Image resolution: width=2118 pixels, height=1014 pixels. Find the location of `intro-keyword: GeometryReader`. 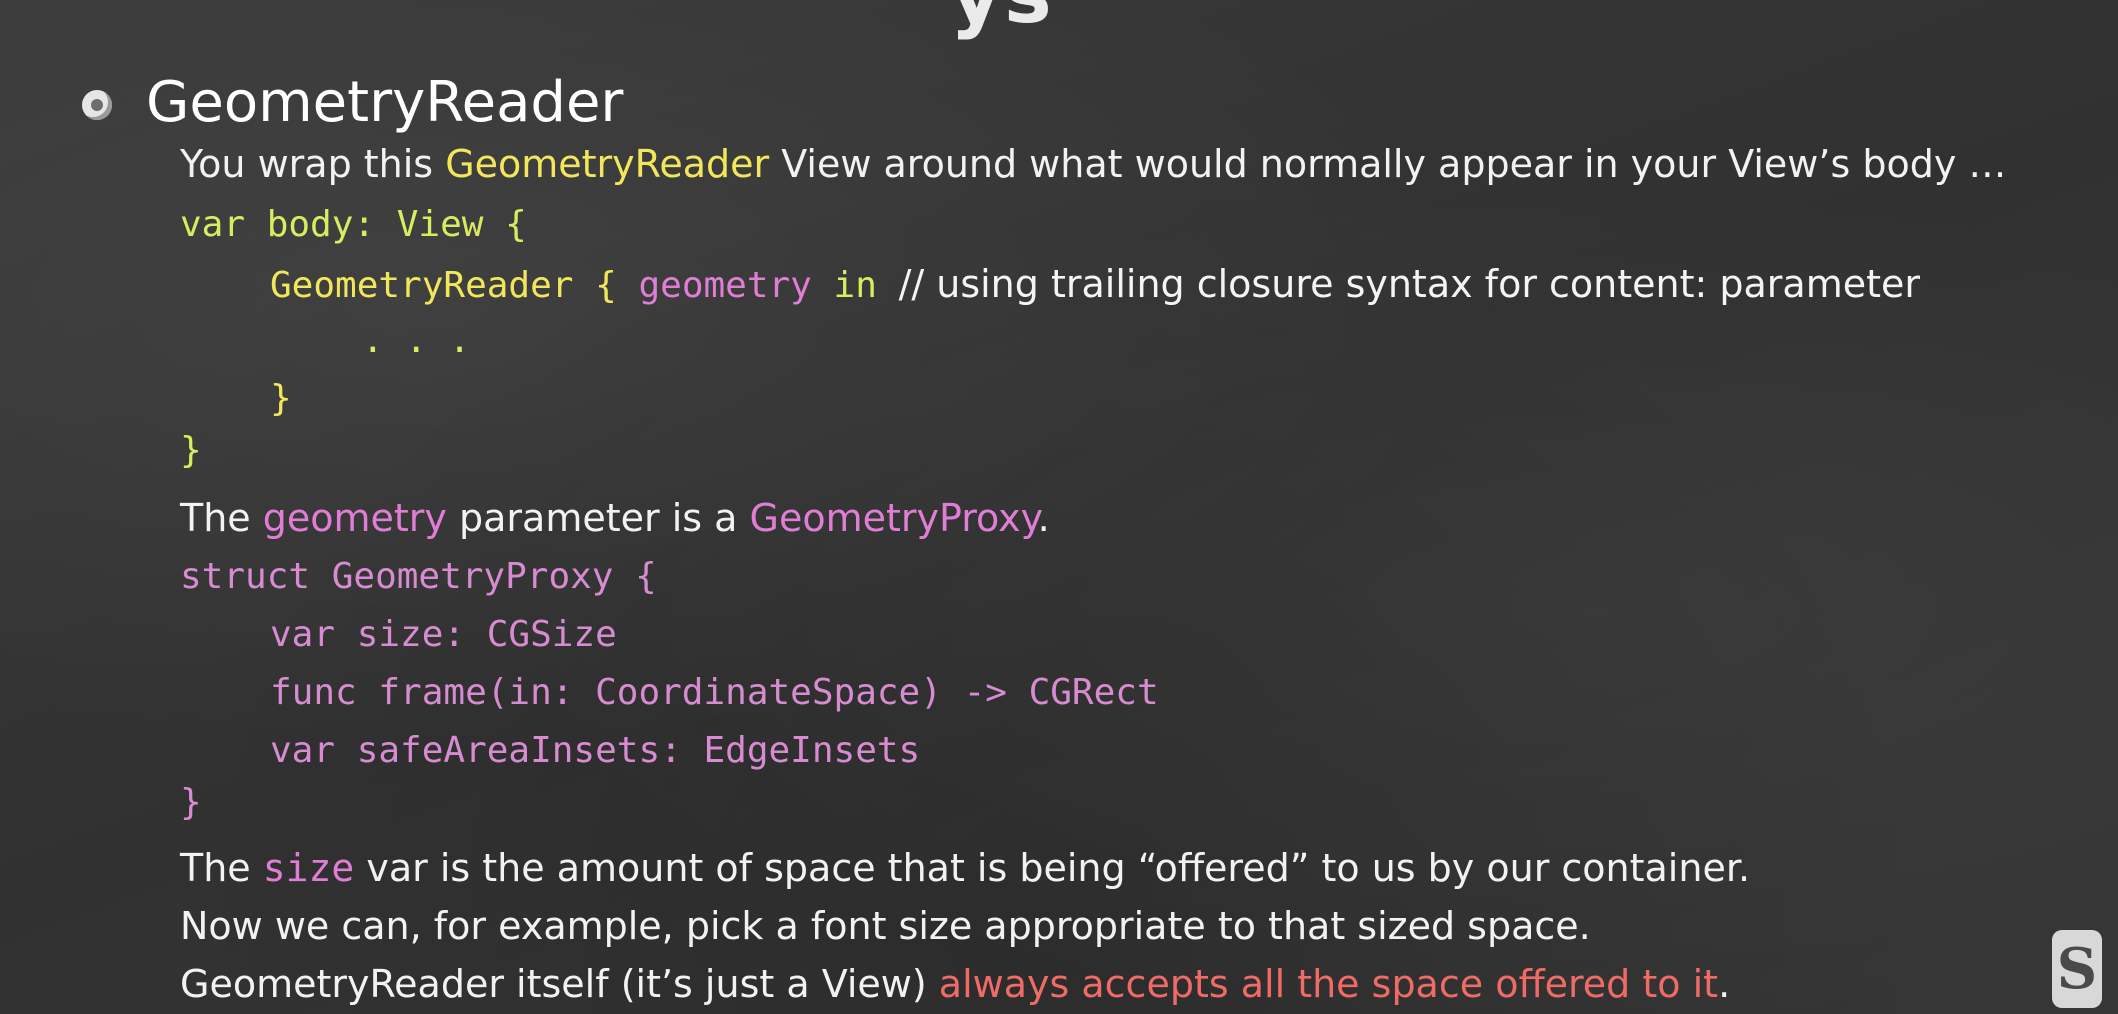

intro-keyword: GeometryReader is located at coordinates (607, 164).